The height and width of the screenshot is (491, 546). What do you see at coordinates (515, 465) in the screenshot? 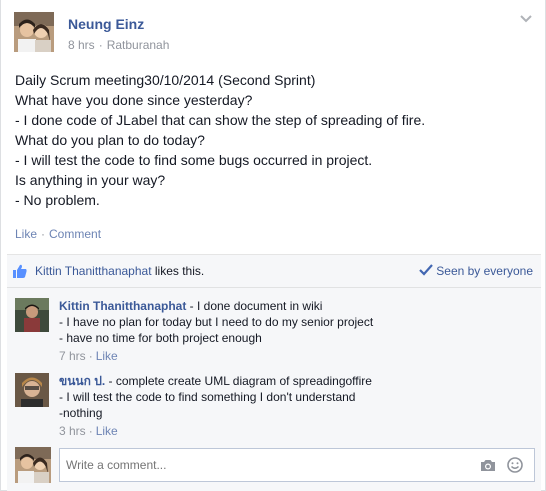
I see `emoji-icon` at bounding box center [515, 465].